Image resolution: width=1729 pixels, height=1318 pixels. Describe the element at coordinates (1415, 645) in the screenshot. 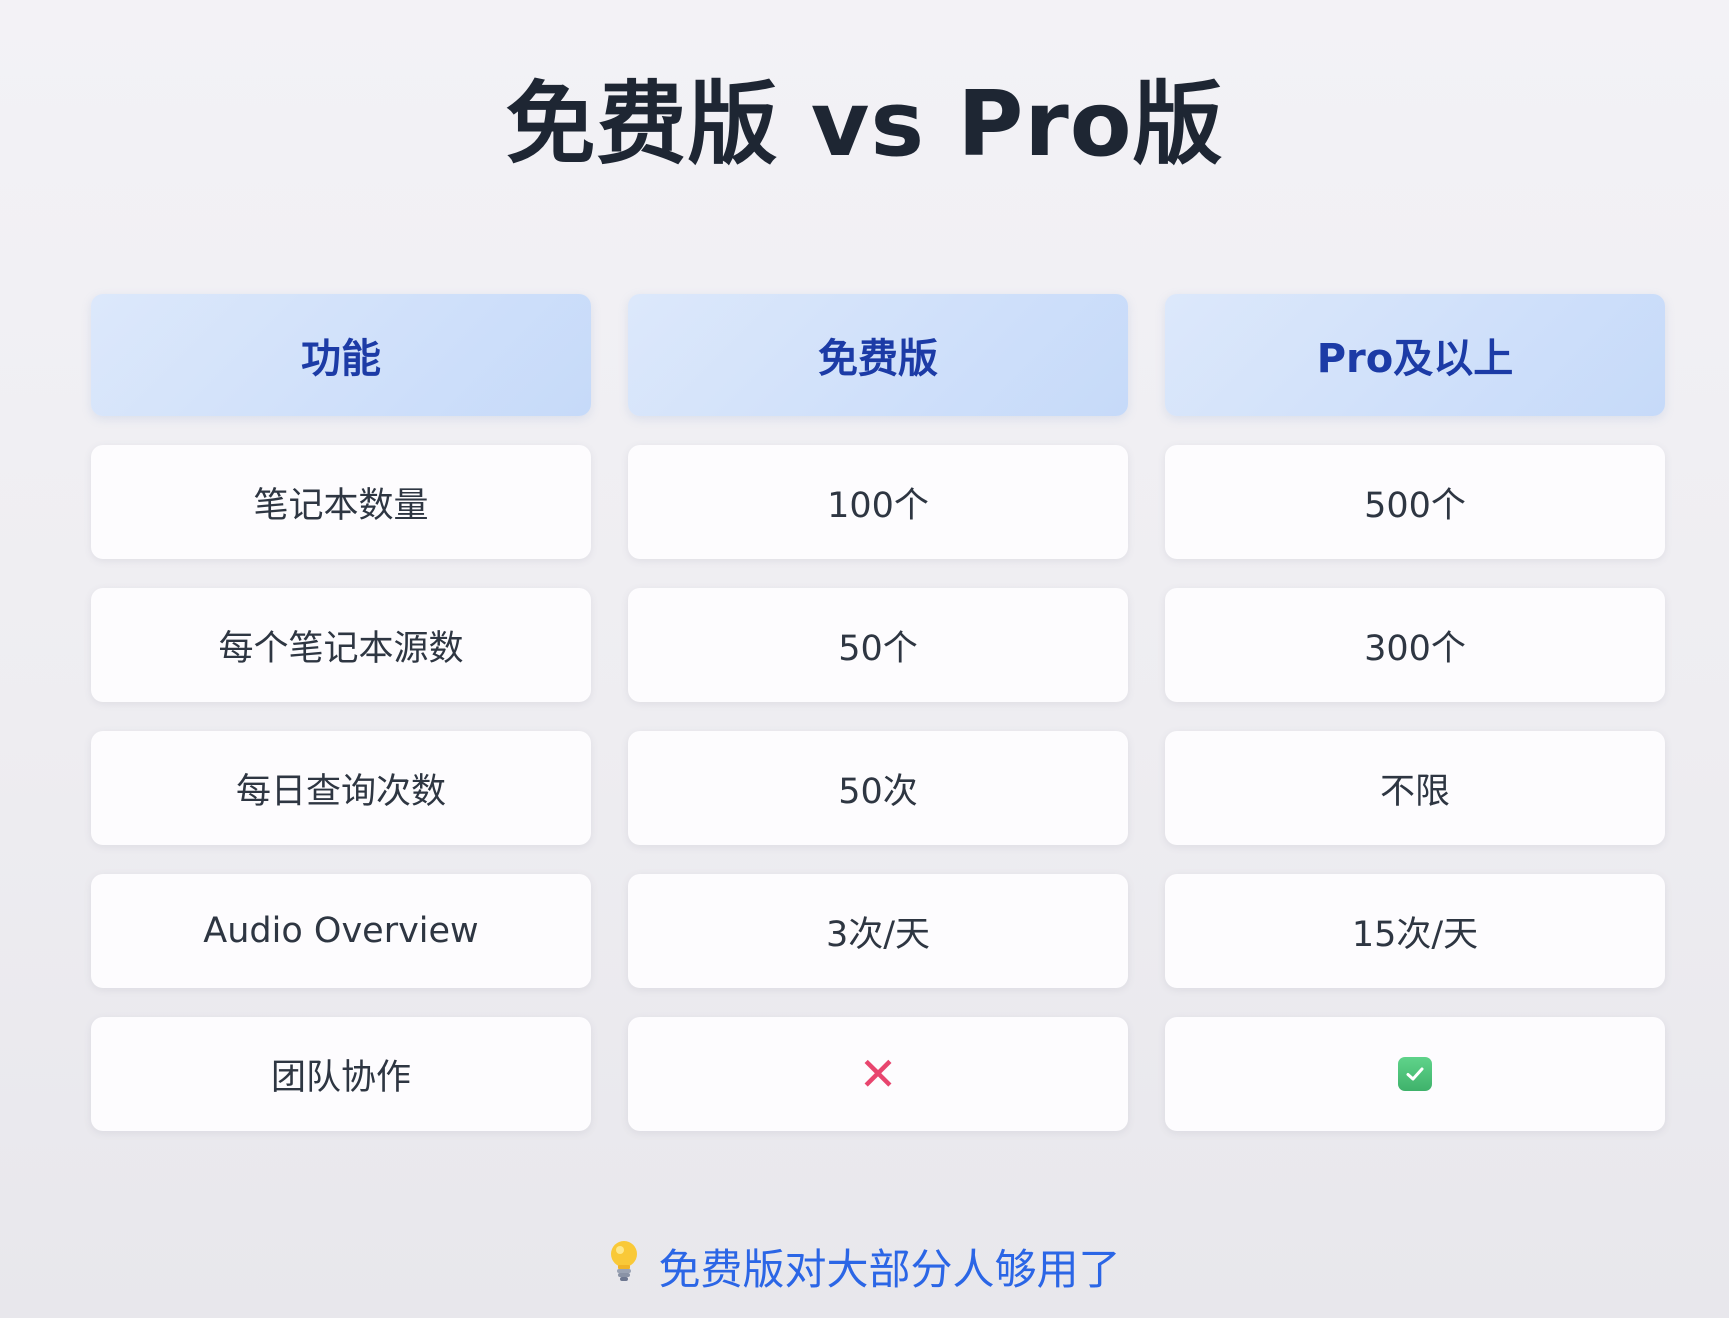

I see `pro-sources-per-notebook: 300个` at that location.